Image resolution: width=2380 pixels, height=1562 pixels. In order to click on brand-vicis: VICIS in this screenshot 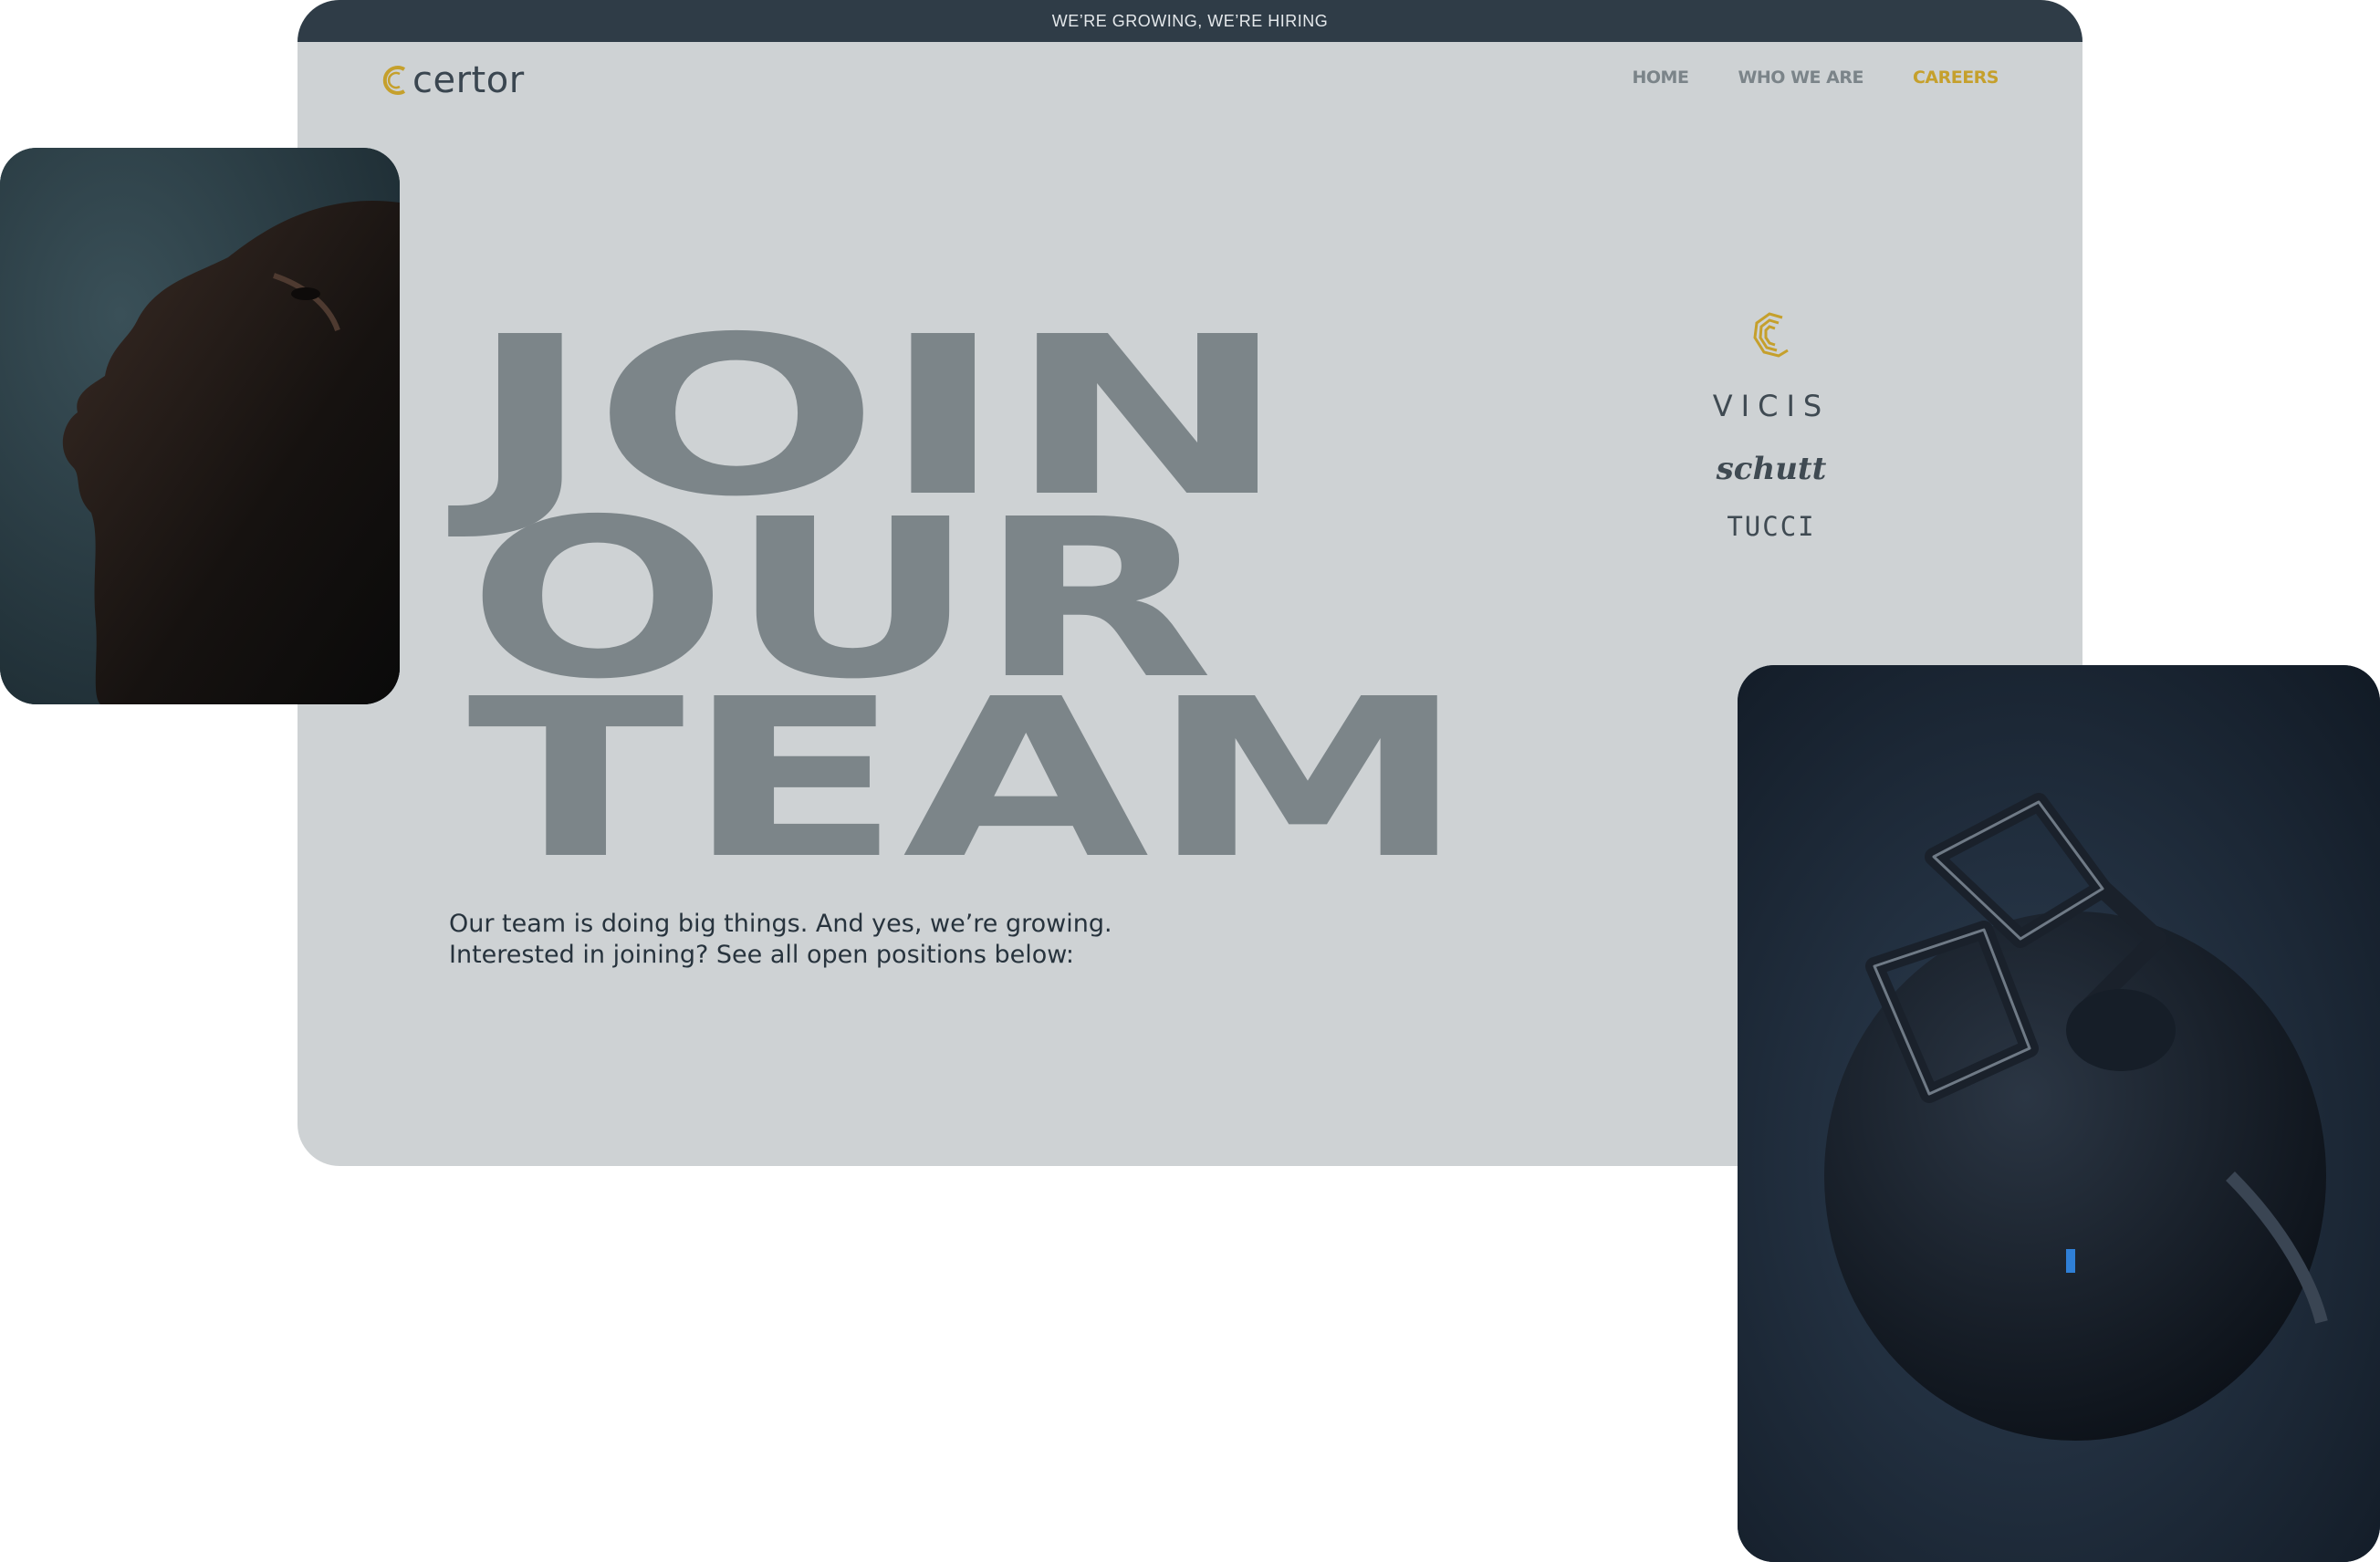, I will do `click(1771, 406)`.